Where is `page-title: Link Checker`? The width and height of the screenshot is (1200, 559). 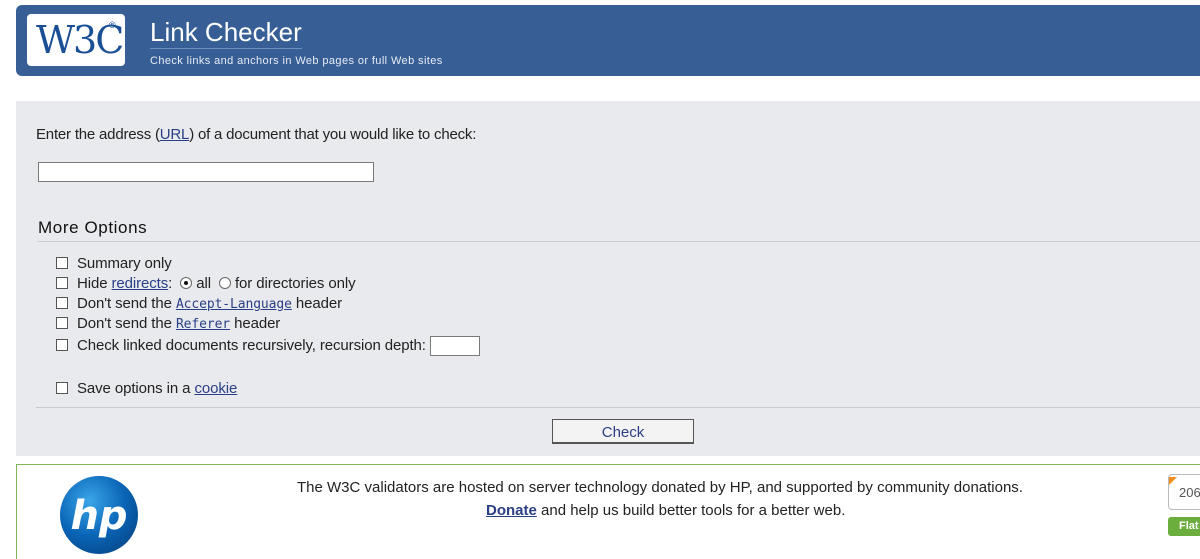 page-title: Link Checker is located at coordinates (226, 33).